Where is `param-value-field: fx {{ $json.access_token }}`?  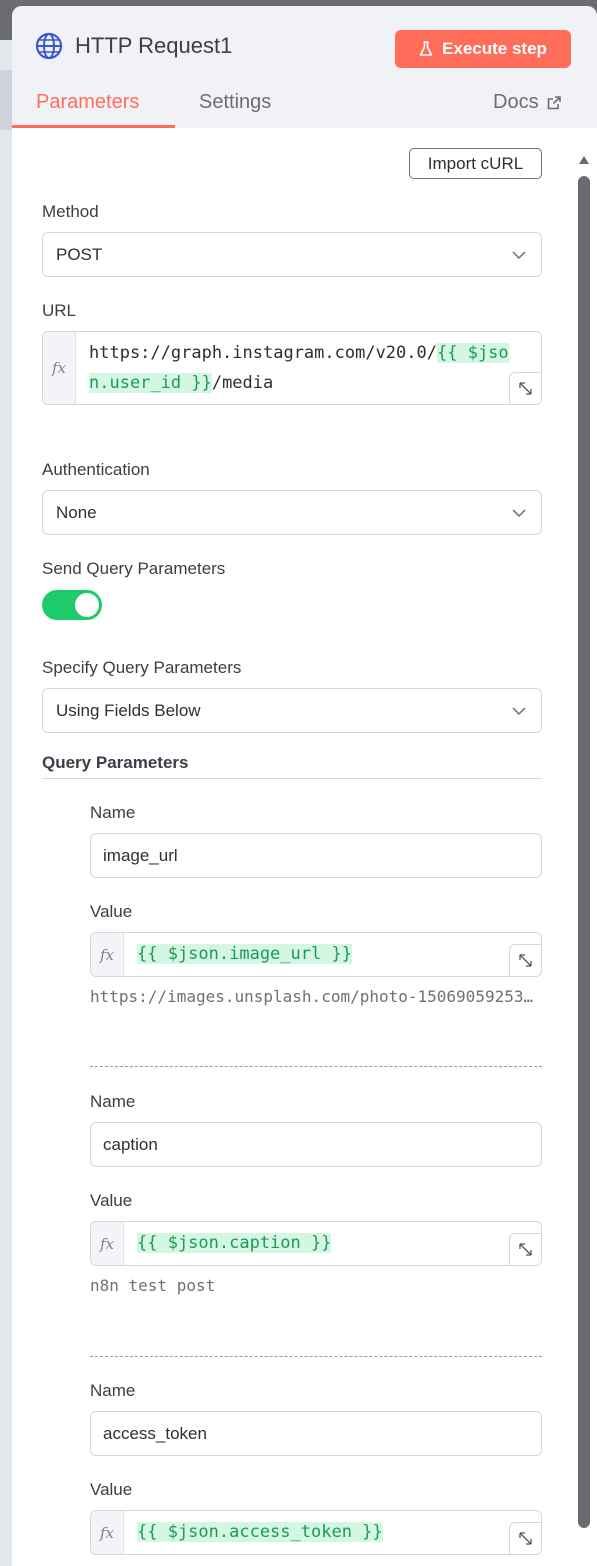
param-value-field: fx {{ $json.access_token }} is located at coordinates (316, 1532).